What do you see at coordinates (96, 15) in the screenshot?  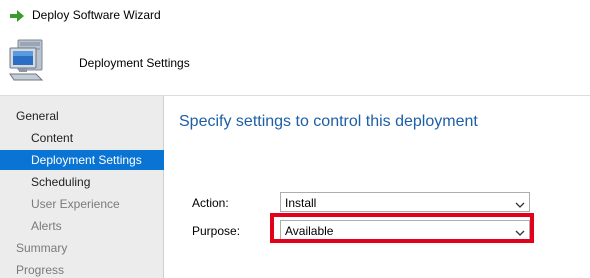 I see `window-title: Deploy Software Wizard` at bounding box center [96, 15].